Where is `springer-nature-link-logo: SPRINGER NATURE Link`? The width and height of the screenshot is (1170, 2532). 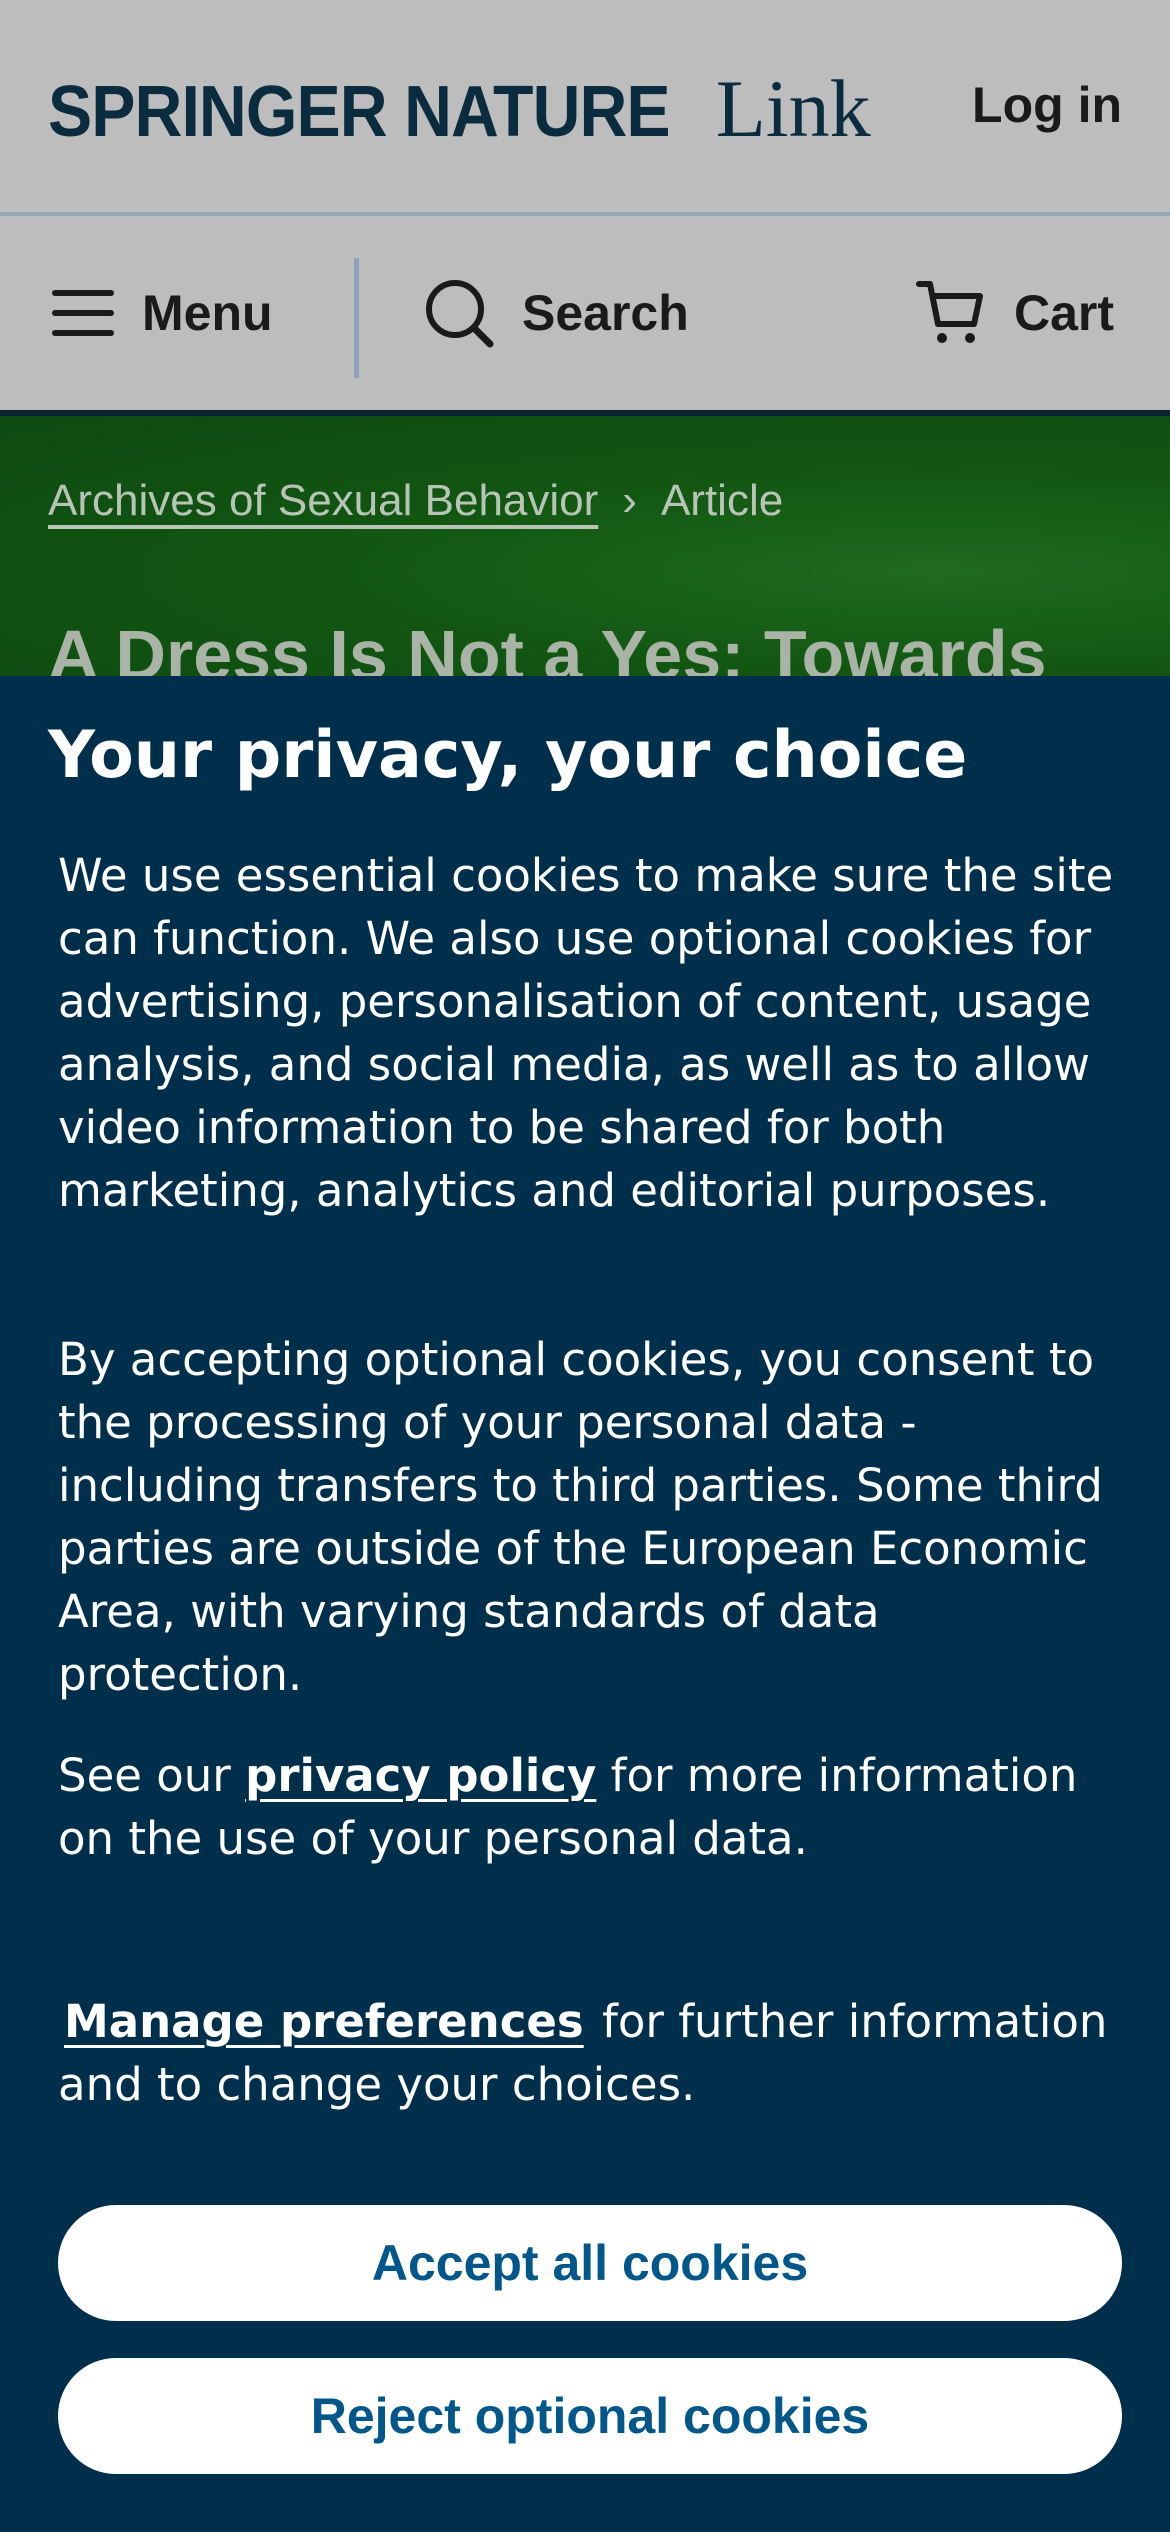
springer-nature-link-logo: SPRINGER NATURE Link is located at coordinates (459, 108).